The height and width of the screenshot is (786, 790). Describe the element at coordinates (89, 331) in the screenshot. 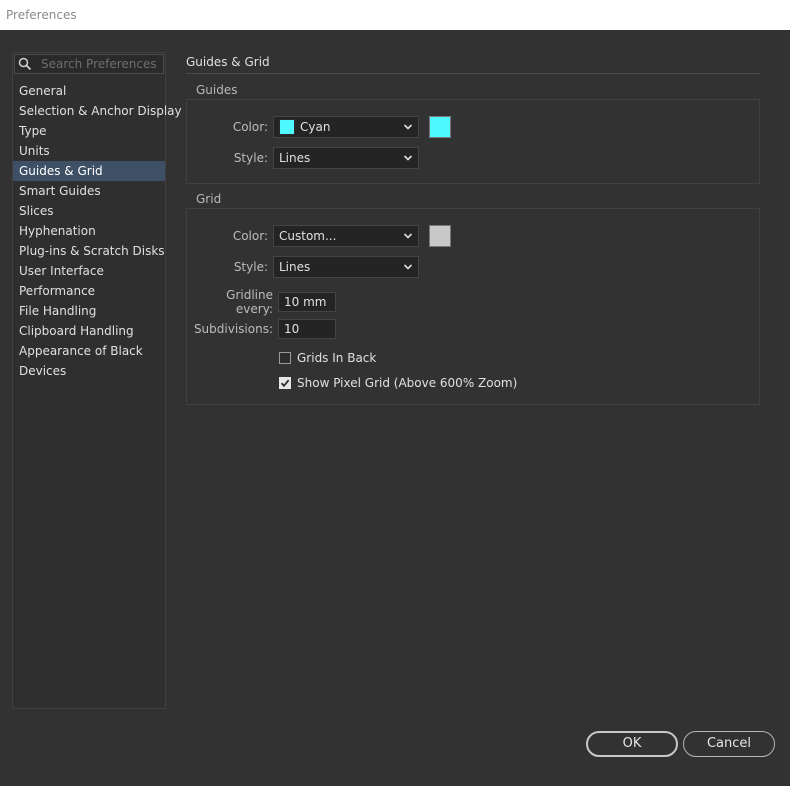

I see `sidebar-item-clipboard-handling: Clipboard Handling` at that location.